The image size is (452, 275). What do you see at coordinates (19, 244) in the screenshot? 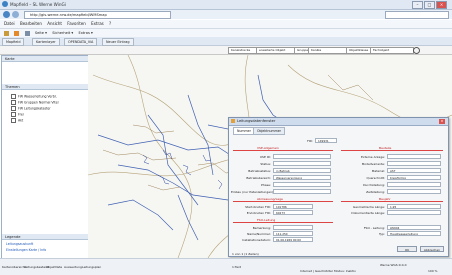
I see `legend-item: Leitungsauskunft` at bounding box center [19, 244].